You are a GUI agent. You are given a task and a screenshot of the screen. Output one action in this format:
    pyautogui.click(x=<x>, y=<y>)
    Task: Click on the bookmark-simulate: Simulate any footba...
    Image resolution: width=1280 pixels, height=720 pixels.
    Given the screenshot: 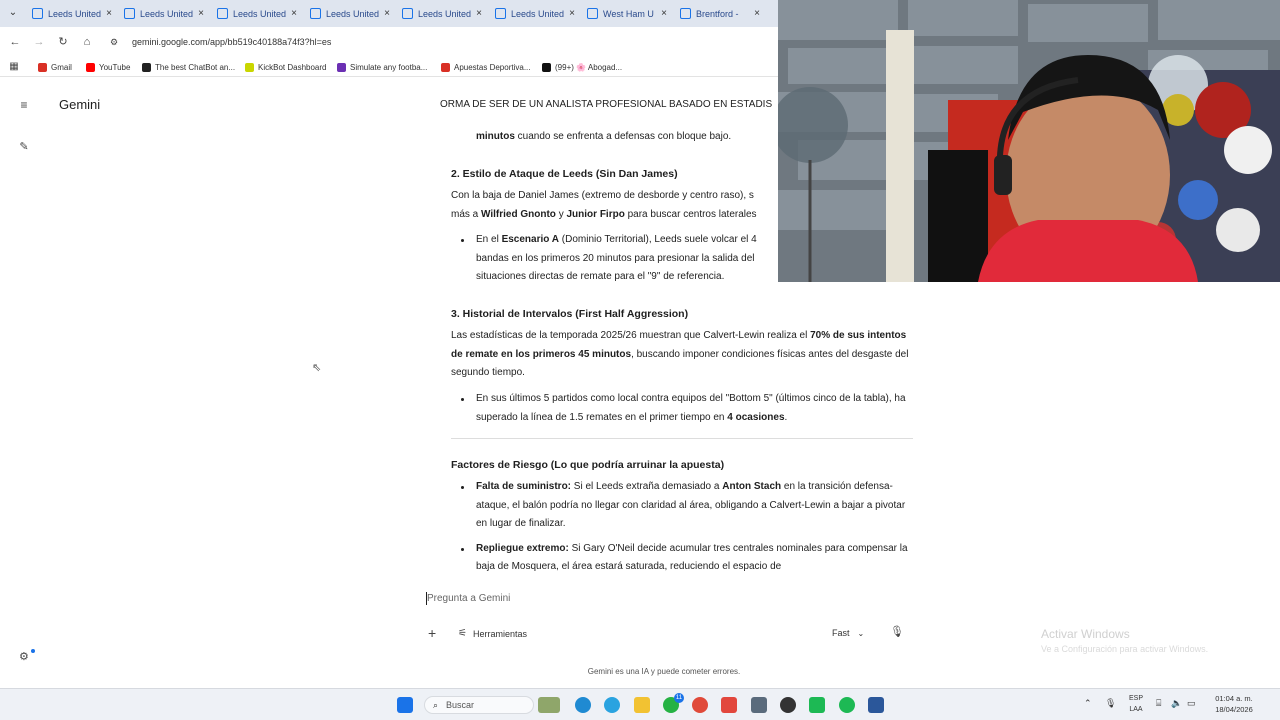 What is the action you would take?
    pyautogui.click(x=382, y=67)
    